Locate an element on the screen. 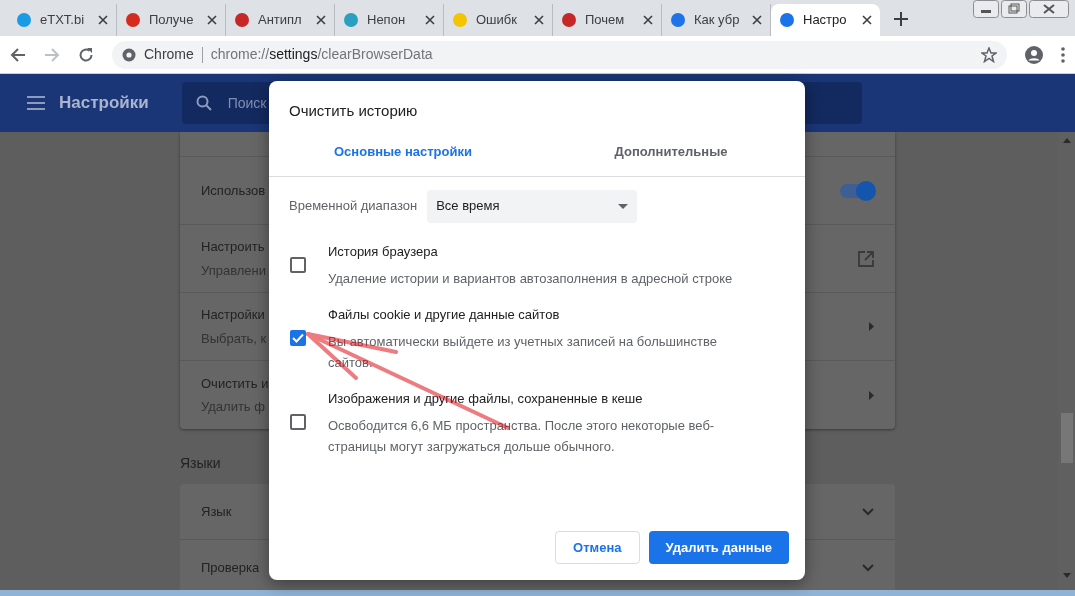  cancel-button: Отмена is located at coordinates (597, 547).